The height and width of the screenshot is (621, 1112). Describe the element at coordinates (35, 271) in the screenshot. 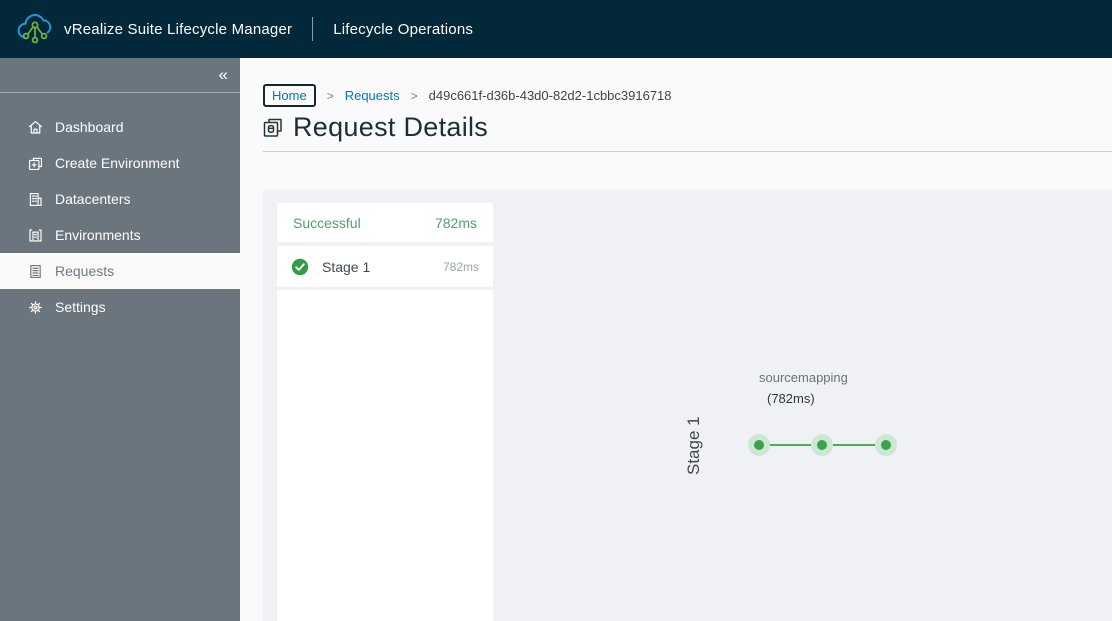

I see `requests-icon` at that location.